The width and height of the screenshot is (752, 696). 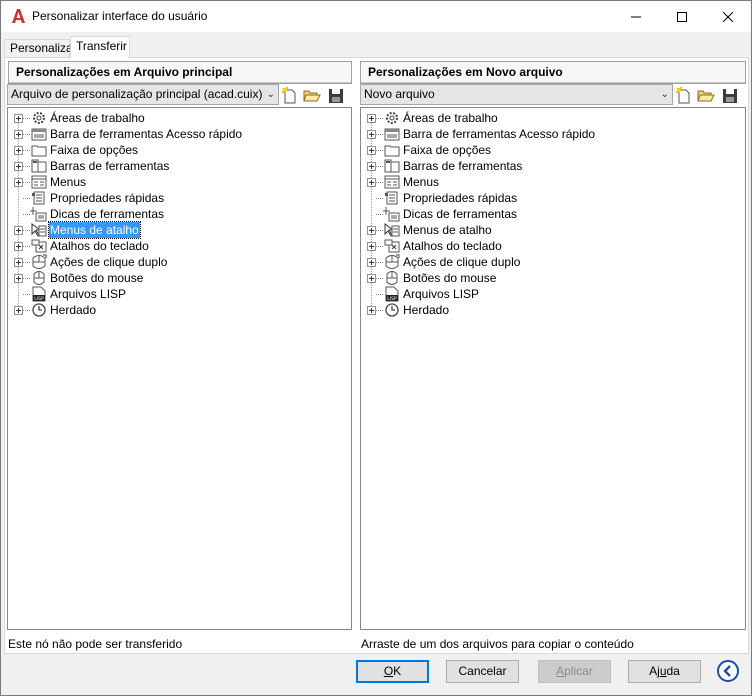 What do you see at coordinates (574, 671) in the screenshot?
I see `apply-button: Aplicar` at bounding box center [574, 671].